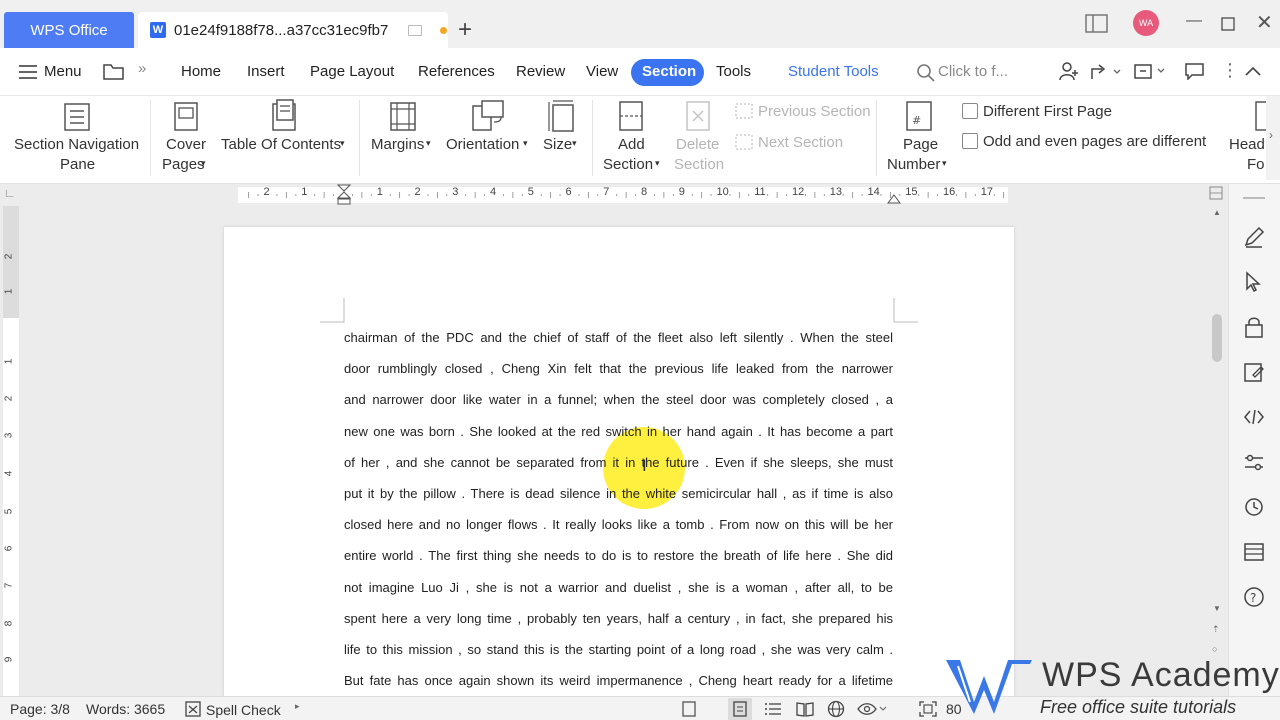 This screenshot has width=1280, height=720. I want to click on scroll-thumb, so click(1217, 338).